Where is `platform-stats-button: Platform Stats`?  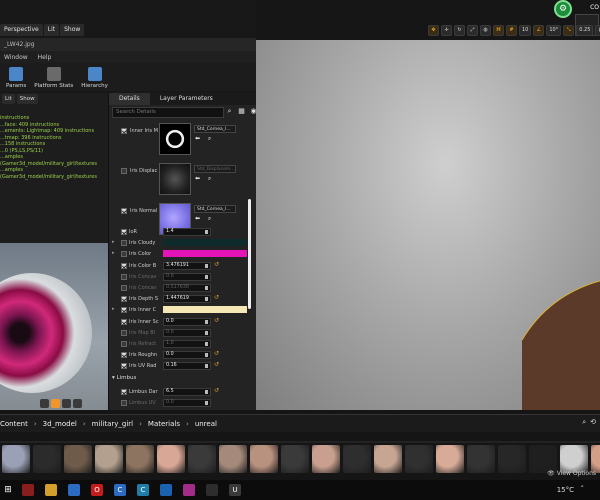
platform-stats-button: Platform Stats is located at coordinates (53, 79).